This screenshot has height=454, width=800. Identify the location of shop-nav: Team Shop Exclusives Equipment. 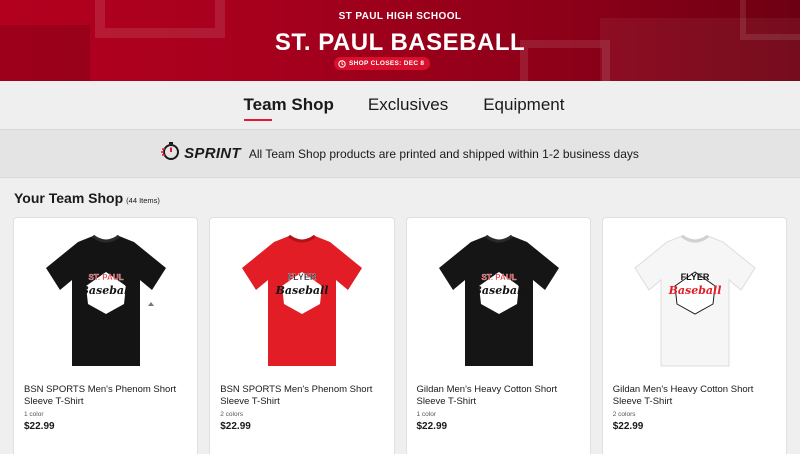
(400, 105).